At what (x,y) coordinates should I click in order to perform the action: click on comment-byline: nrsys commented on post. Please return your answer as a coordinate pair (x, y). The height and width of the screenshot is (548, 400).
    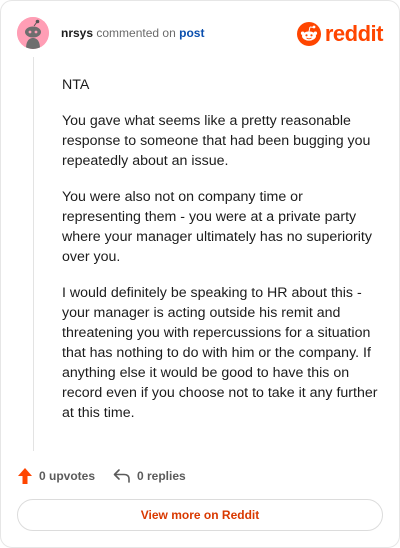
    Looking at the image, I should click on (132, 33).